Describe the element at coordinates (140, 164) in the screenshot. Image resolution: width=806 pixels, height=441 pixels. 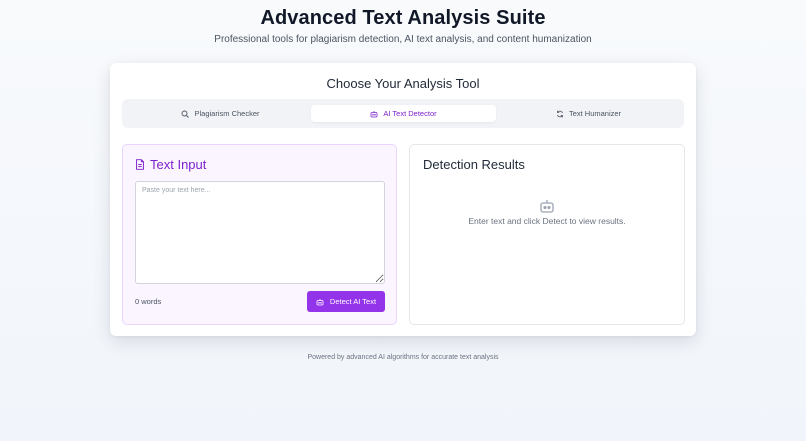
I see `document-icon` at that location.